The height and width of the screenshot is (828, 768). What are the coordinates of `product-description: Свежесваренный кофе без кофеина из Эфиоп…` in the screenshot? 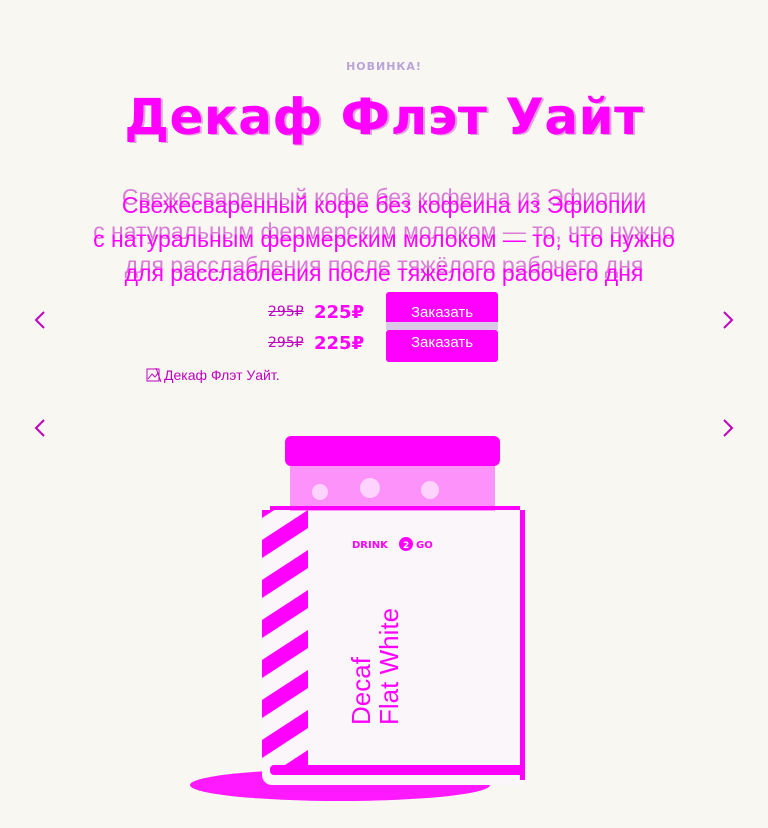 It's located at (384, 239).